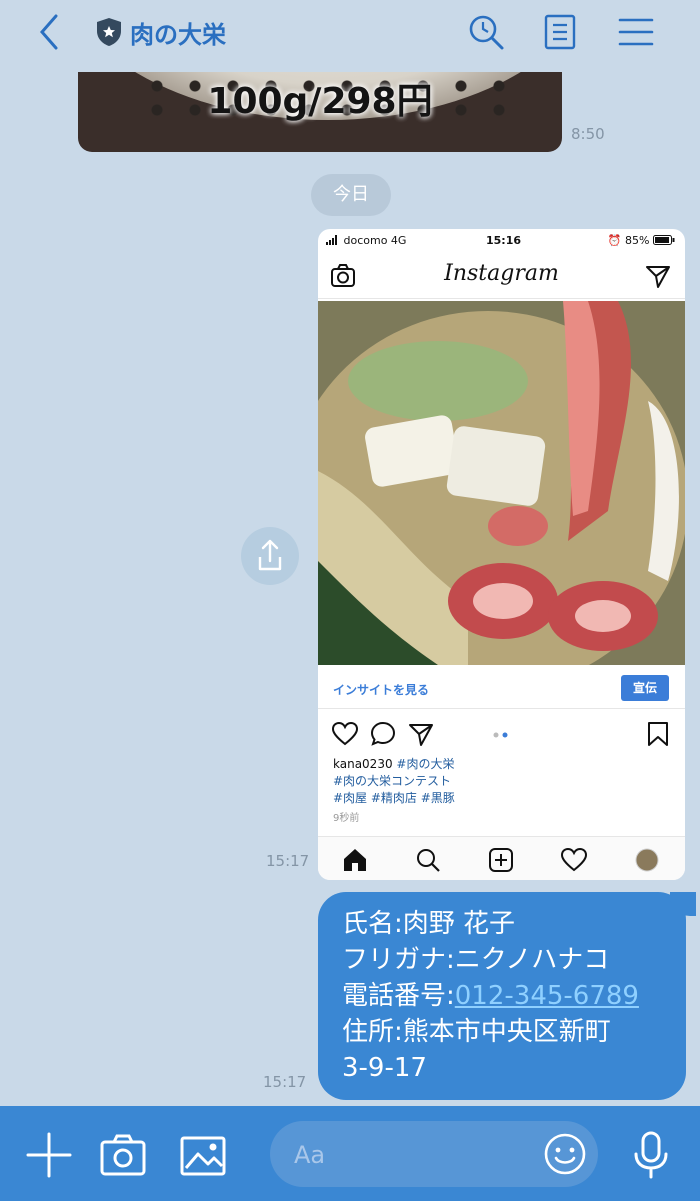 This screenshot has height=1201, width=700. What do you see at coordinates (381, 690) in the screenshot?
I see `view-insights-link: インサイトを見る` at bounding box center [381, 690].